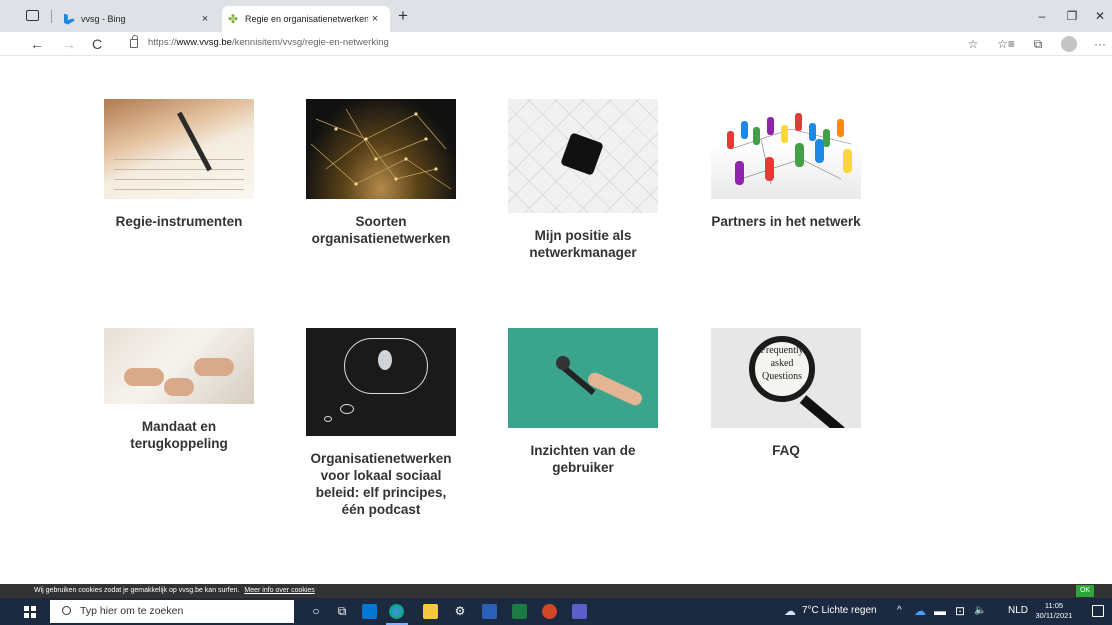 The height and width of the screenshot is (625, 1112). Describe the element at coordinates (1100, 44) in the screenshot. I see `more-menu-icon: ···` at that location.